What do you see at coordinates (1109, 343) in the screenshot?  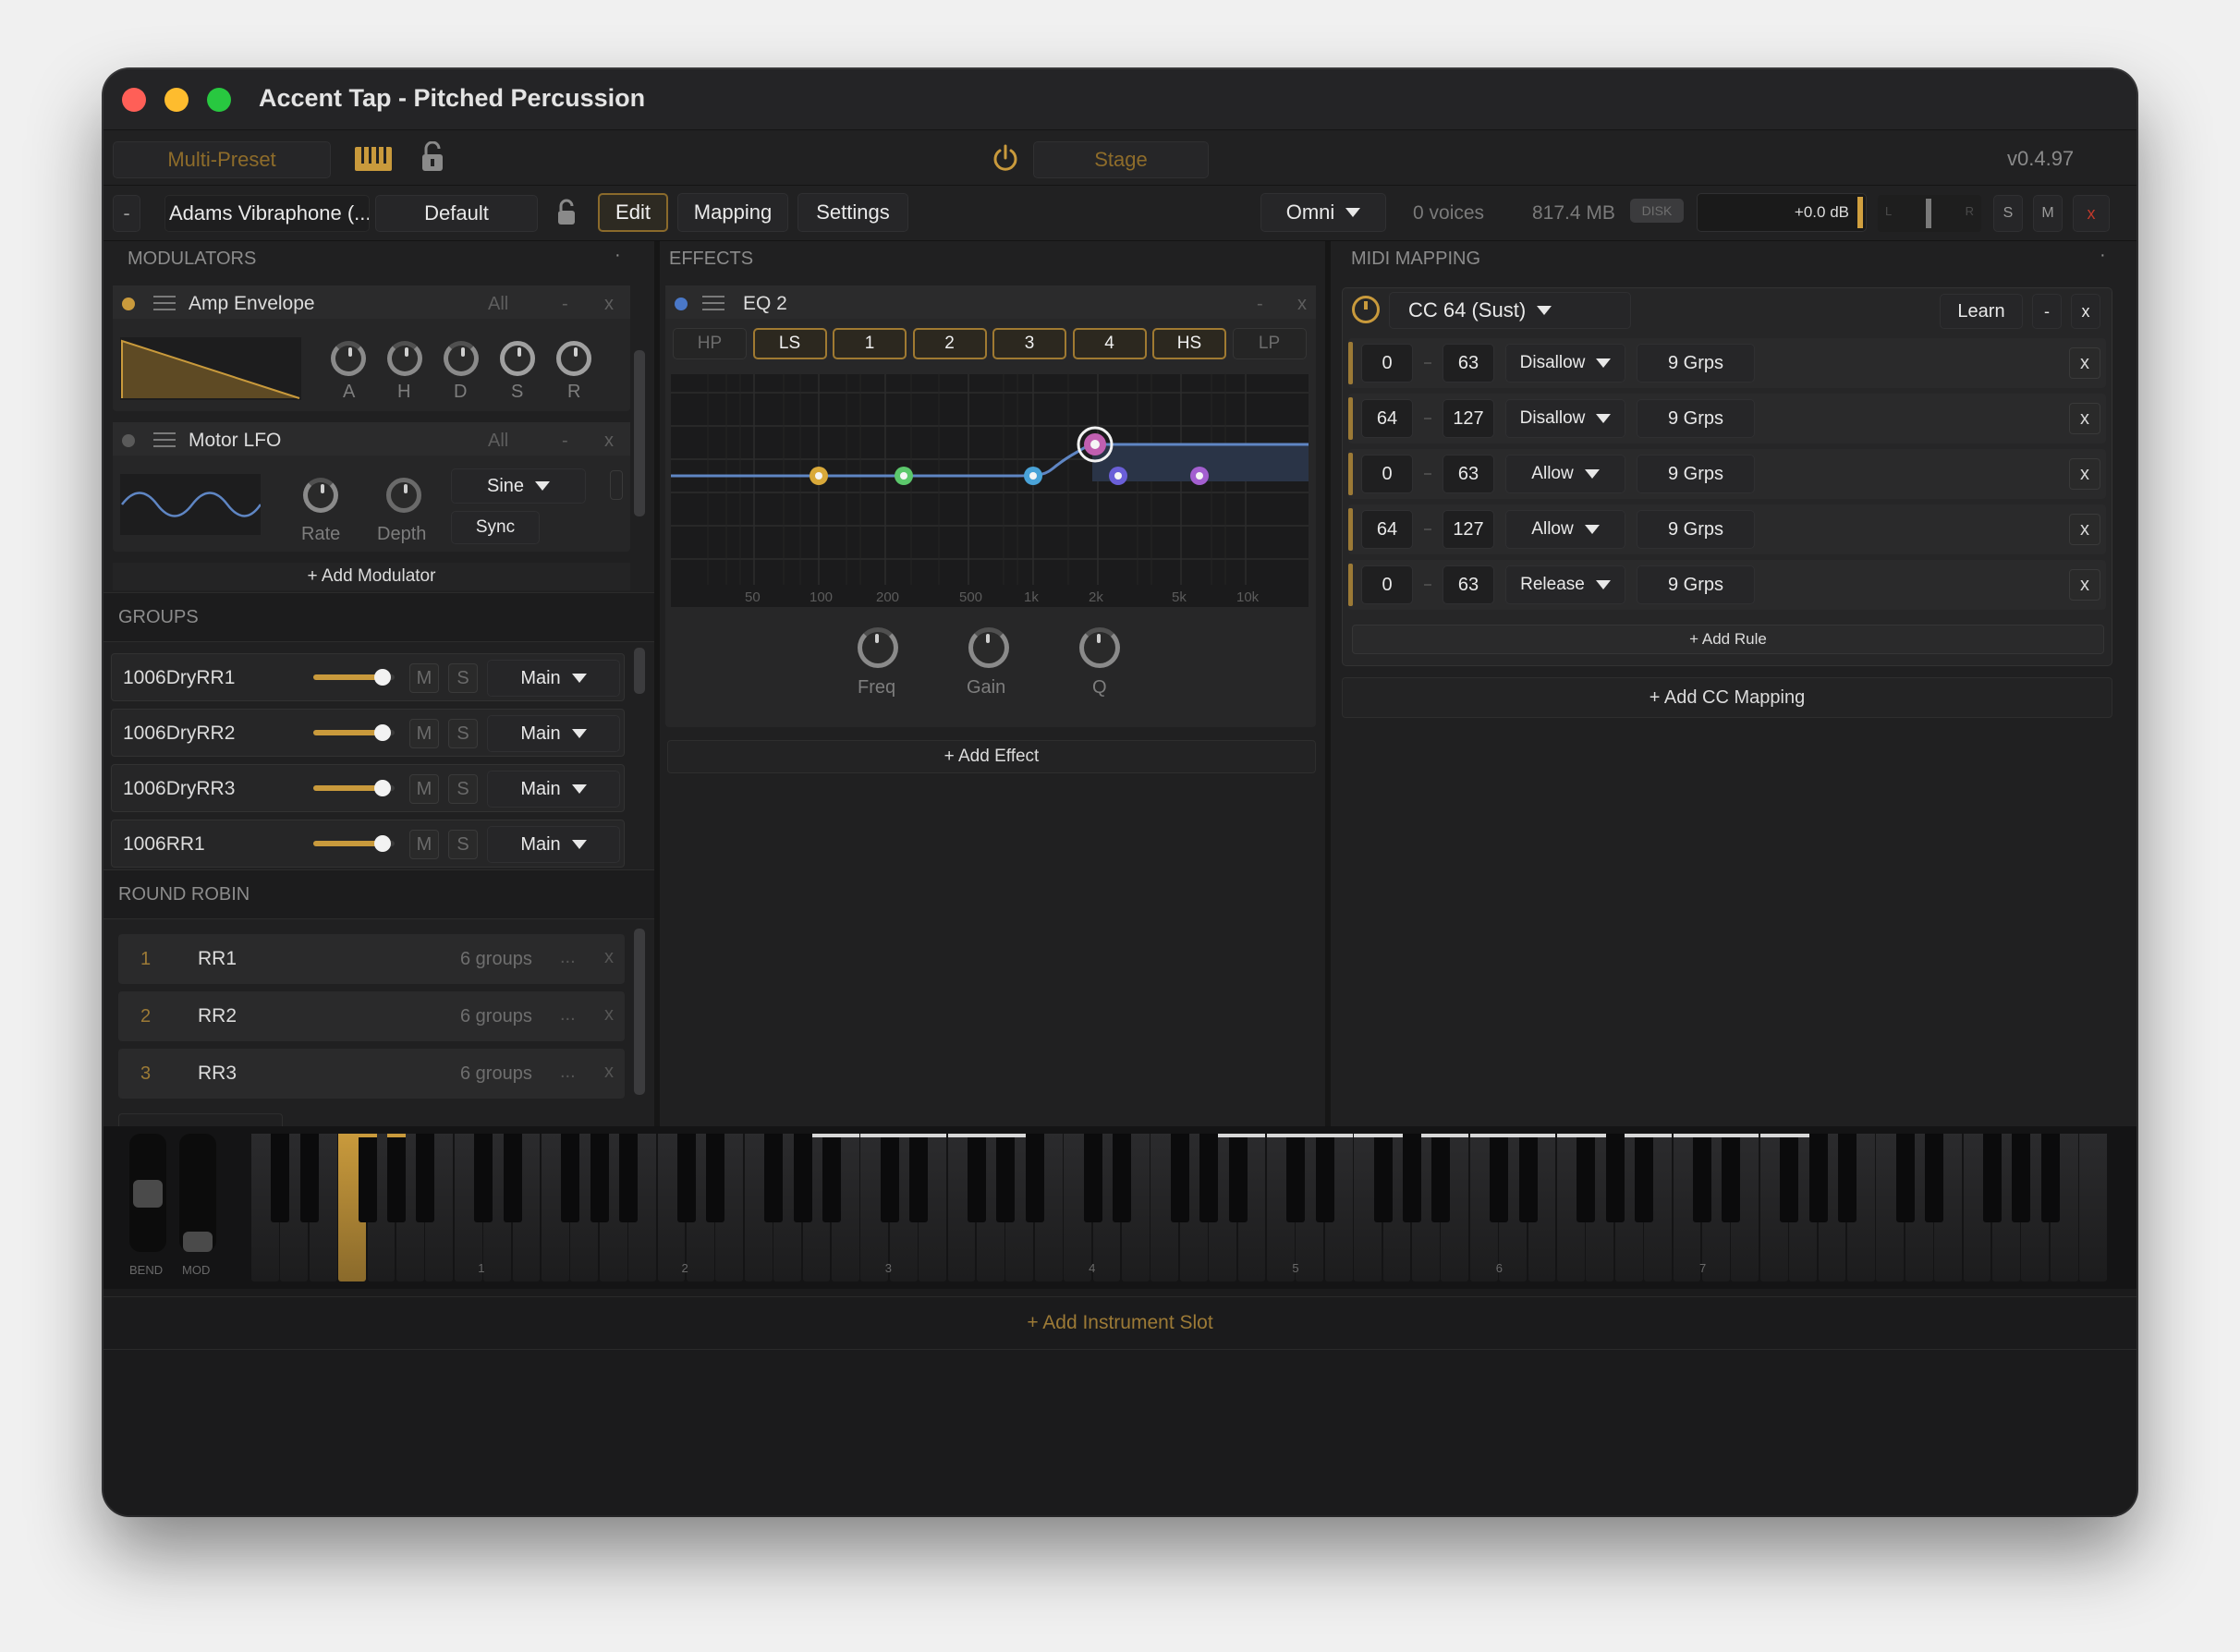 I see `eq-band-4: 4` at bounding box center [1109, 343].